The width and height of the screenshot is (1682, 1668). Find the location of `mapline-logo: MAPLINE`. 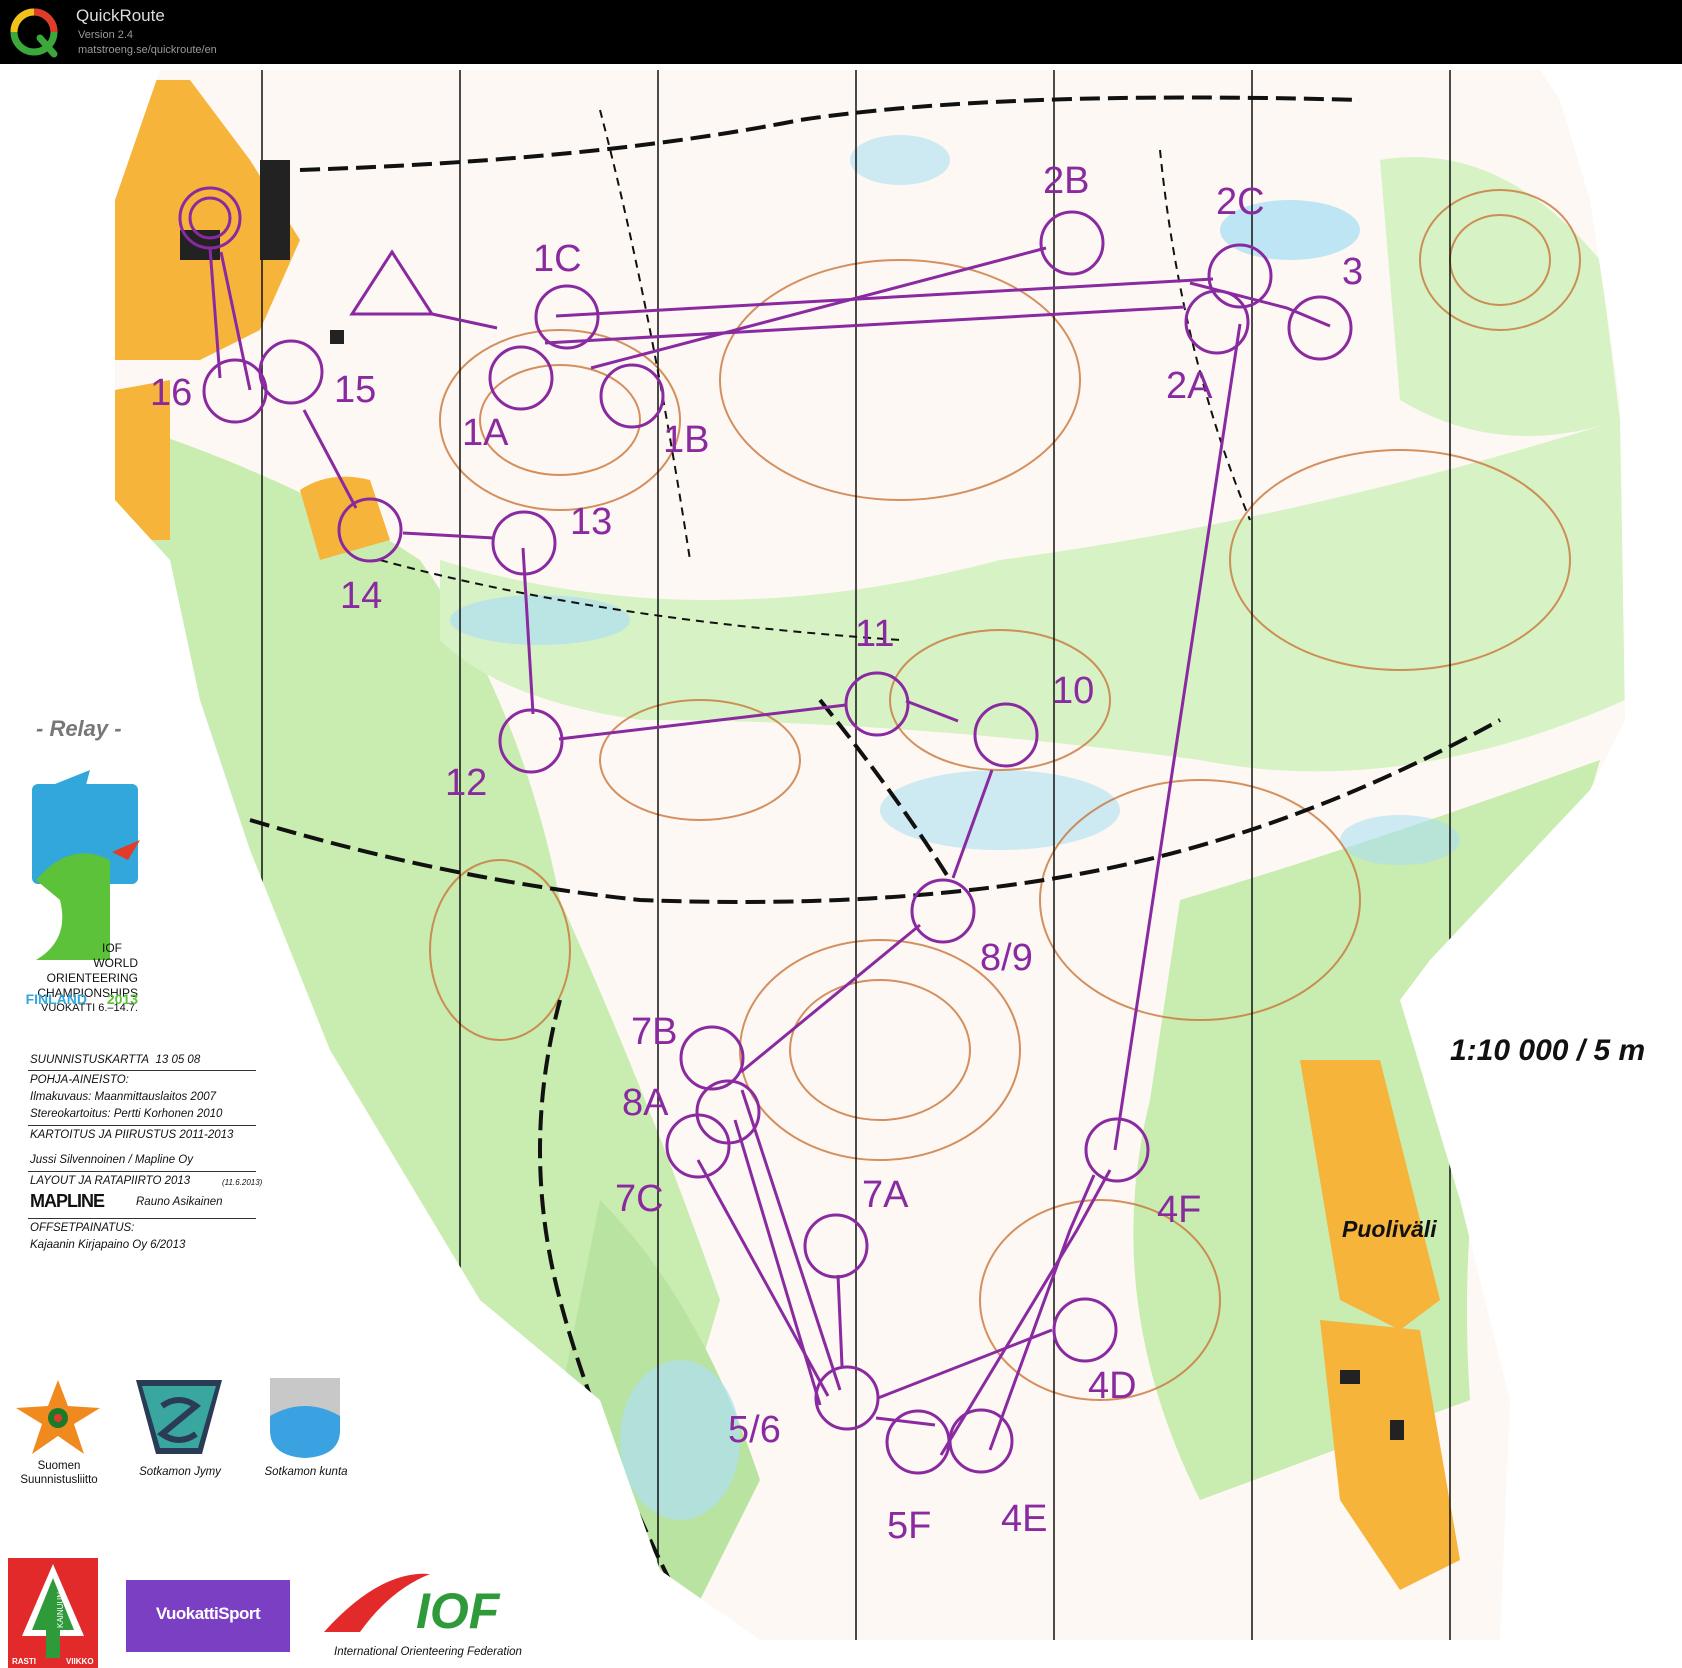

mapline-logo: MAPLINE is located at coordinates (67, 1201).